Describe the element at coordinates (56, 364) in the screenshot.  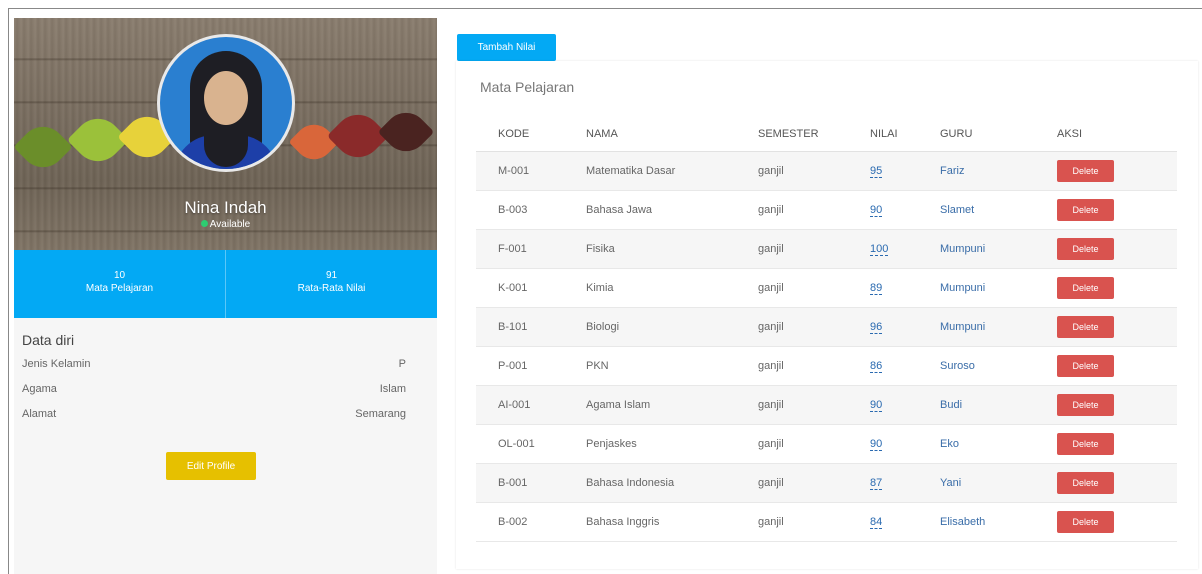
I see `info-label: Jenis Kelamin` at that location.